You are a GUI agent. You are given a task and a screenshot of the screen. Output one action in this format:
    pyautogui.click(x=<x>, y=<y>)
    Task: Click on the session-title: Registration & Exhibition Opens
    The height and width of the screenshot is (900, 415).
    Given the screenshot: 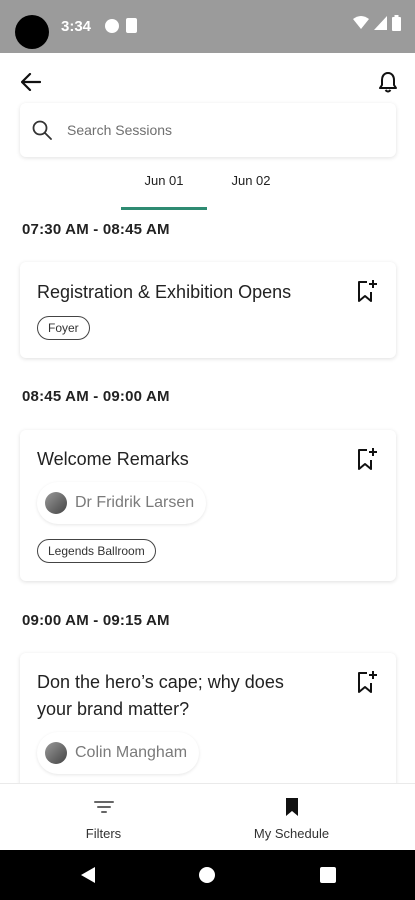 What is the action you would take?
    pyautogui.click(x=164, y=292)
    